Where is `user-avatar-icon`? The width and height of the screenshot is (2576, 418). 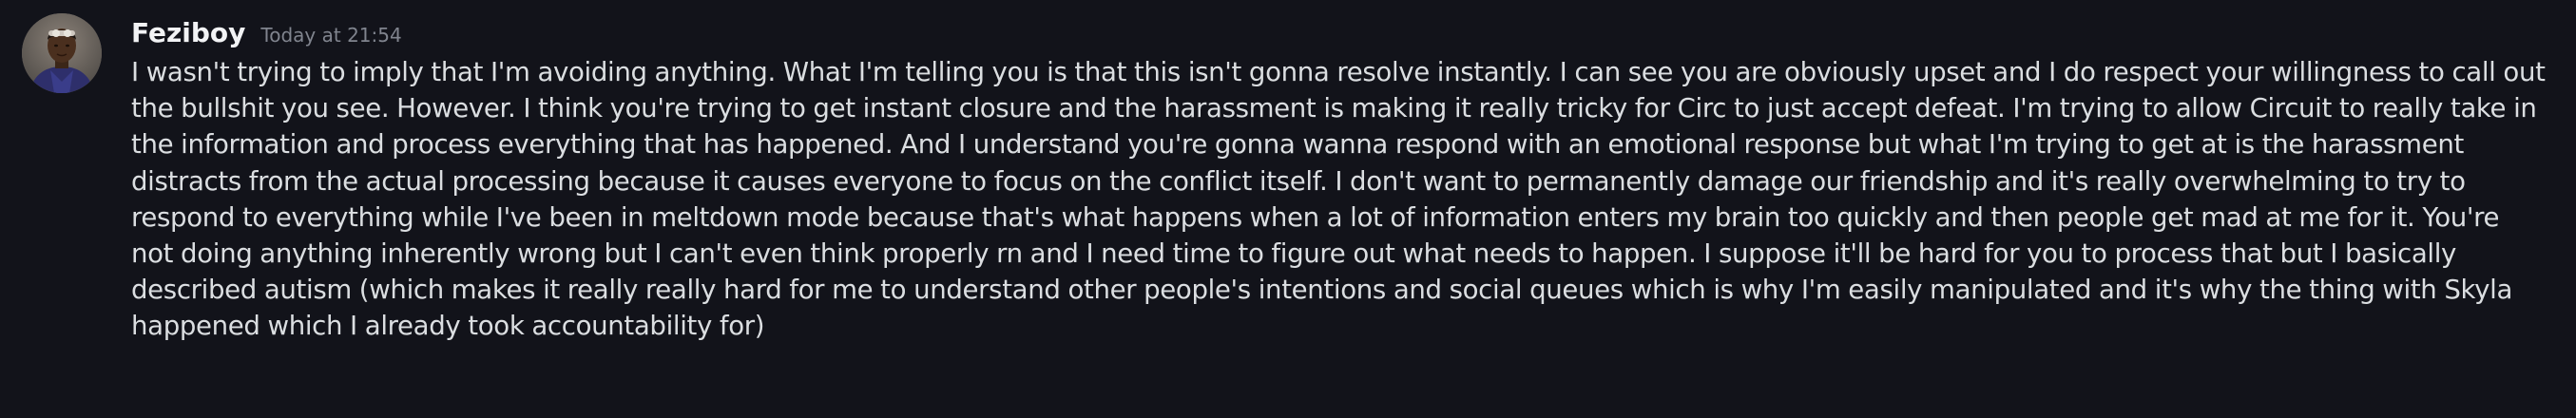 user-avatar-icon is located at coordinates (62, 53).